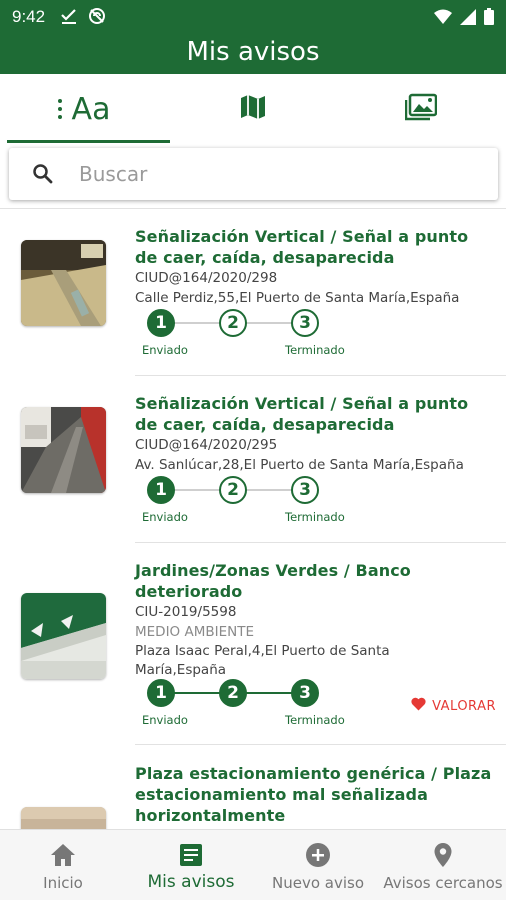 Image resolution: width=506 pixels, height=900 pixels. I want to click on more-vert-icon, so click(59, 109).